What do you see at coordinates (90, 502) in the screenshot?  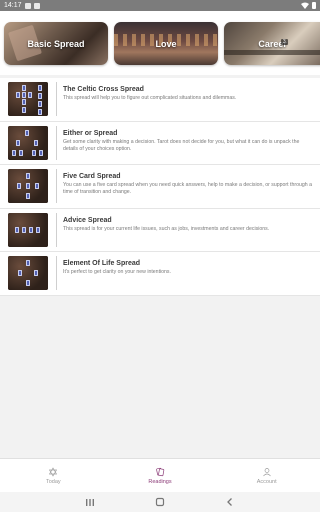 I see `recent-apps-icon` at bounding box center [90, 502].